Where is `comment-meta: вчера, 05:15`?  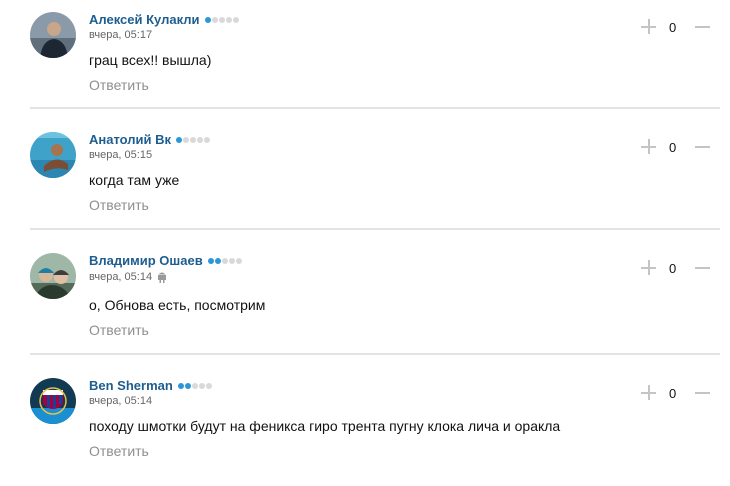 comment-meta: вчера, 05:15 is located at coordinates (120, 155).